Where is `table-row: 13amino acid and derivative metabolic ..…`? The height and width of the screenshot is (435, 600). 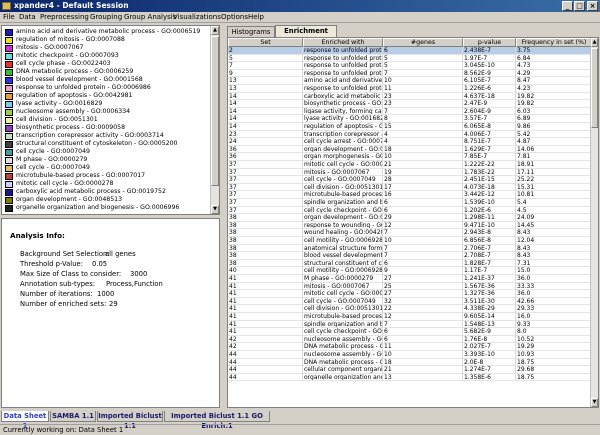 table-row: 13amino acid and derivative metabolic ..… is located at coordinates (410, 81).